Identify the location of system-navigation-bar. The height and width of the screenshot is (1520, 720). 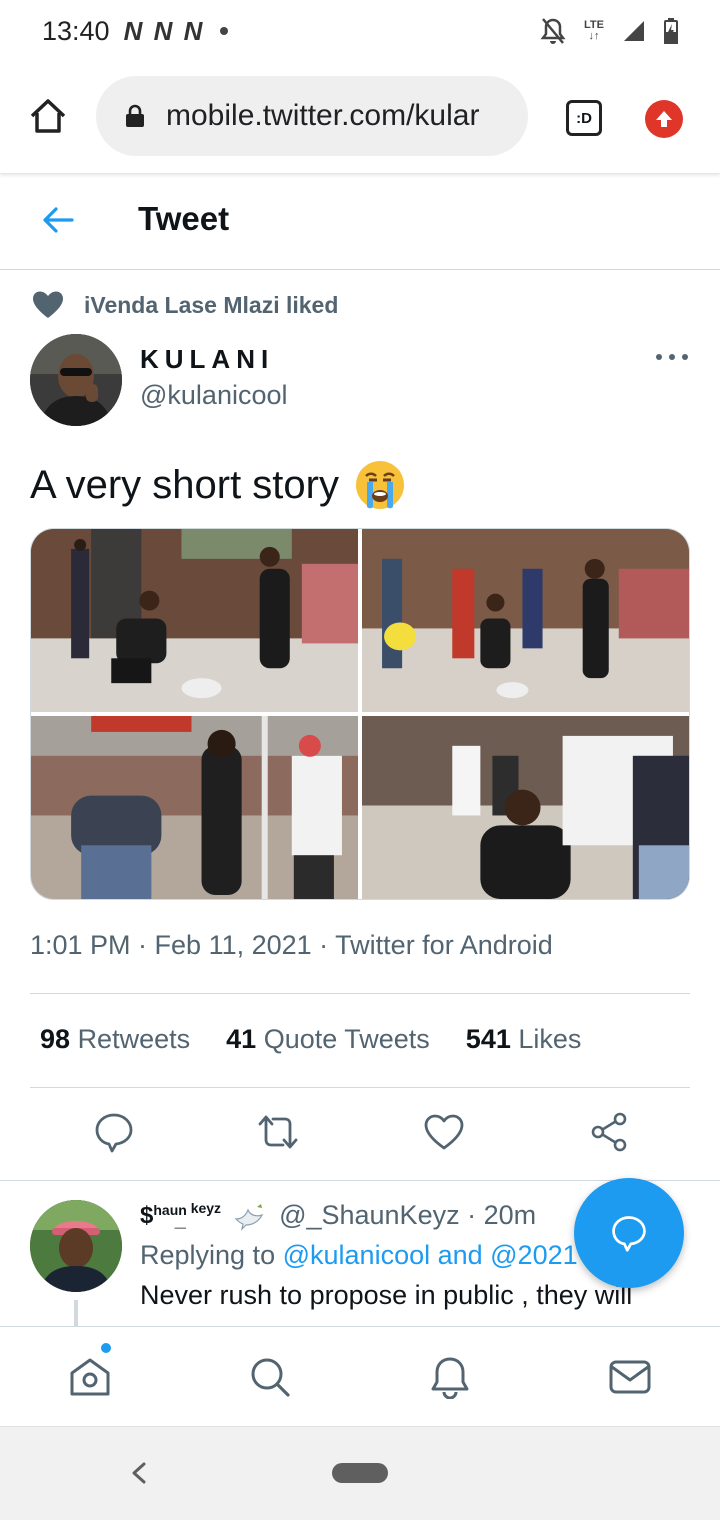
(360, 1473).